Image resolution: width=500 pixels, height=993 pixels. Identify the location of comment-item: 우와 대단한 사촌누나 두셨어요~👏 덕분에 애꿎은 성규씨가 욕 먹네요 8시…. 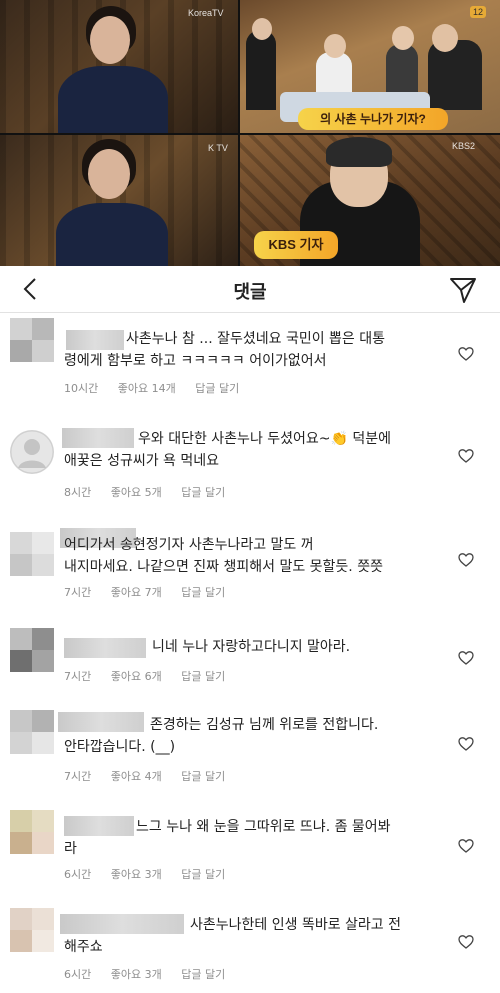
(250, 464).